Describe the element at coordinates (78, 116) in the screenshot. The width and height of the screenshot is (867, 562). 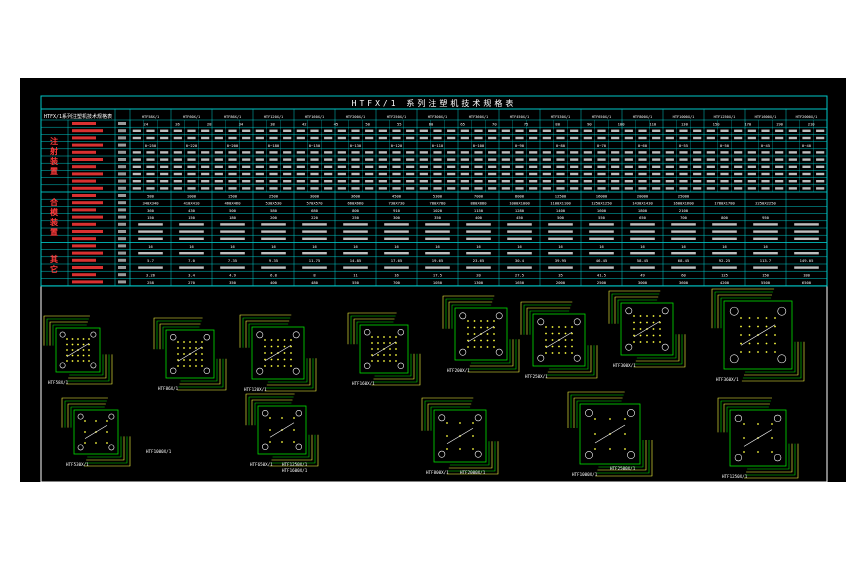
I see `table-subtitle: HTFX/1系列注塑机技术规格表` at that location.